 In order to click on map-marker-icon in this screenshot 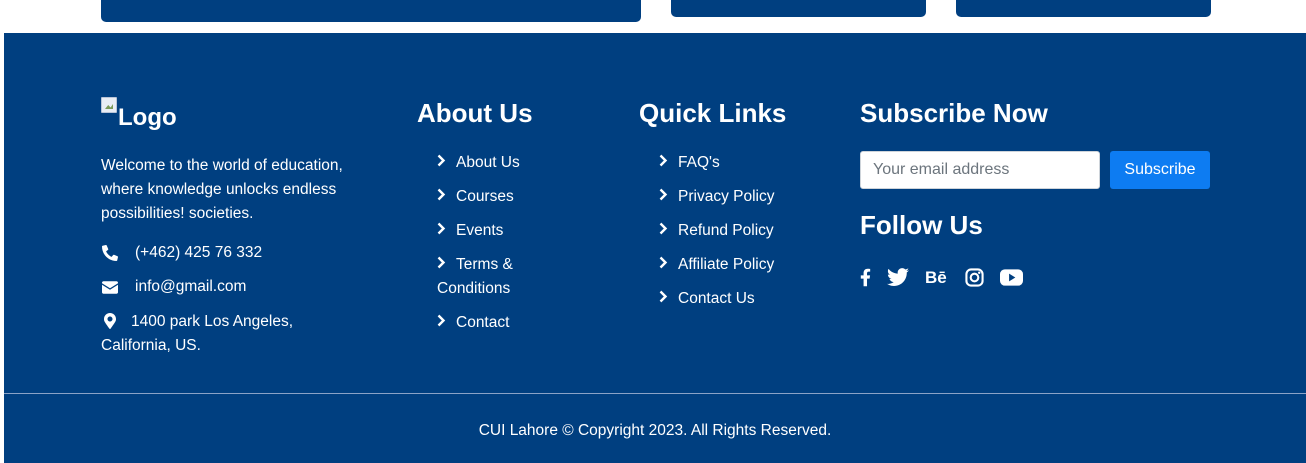, I will do `click(110, 321)`.